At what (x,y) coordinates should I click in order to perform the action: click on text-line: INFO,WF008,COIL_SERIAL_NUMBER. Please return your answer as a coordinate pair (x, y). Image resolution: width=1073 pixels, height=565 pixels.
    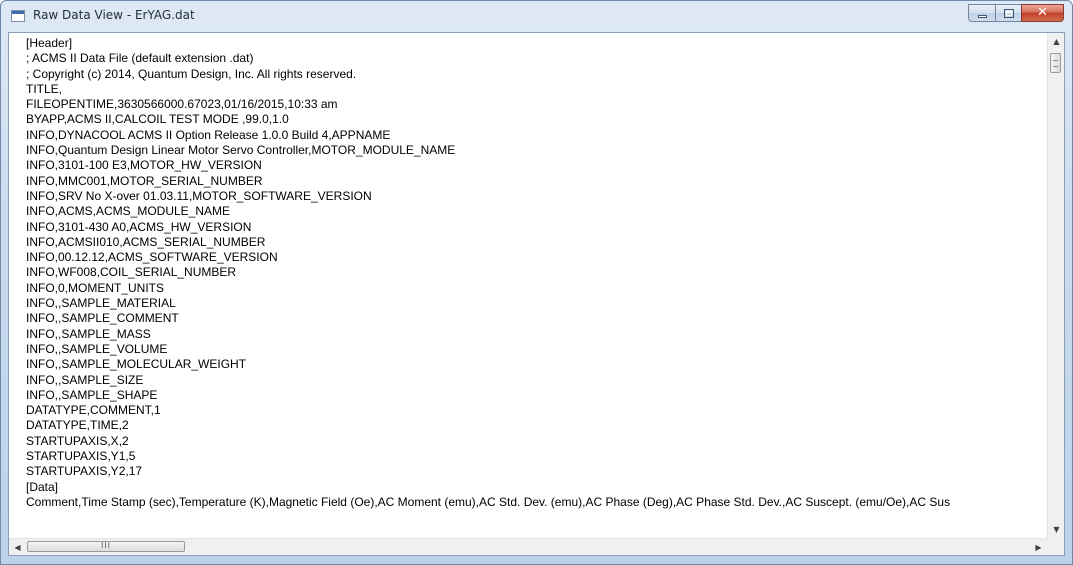
    Looking at the image, I should click on (131, 272).